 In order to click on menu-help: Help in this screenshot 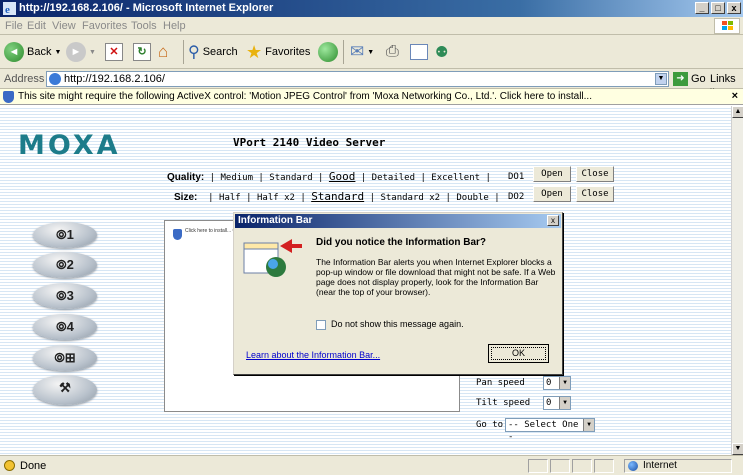, I will do `click(174, 26)`.